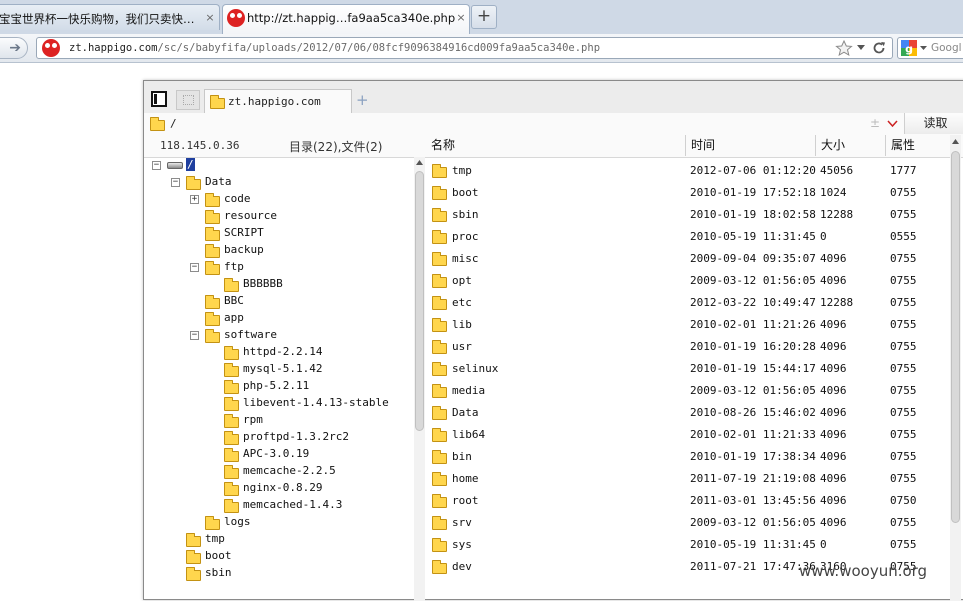  What do you see at coordinates (279, 420) in the screenshot?
I see `tree-node: rpm` at bounding box center [279, 420].